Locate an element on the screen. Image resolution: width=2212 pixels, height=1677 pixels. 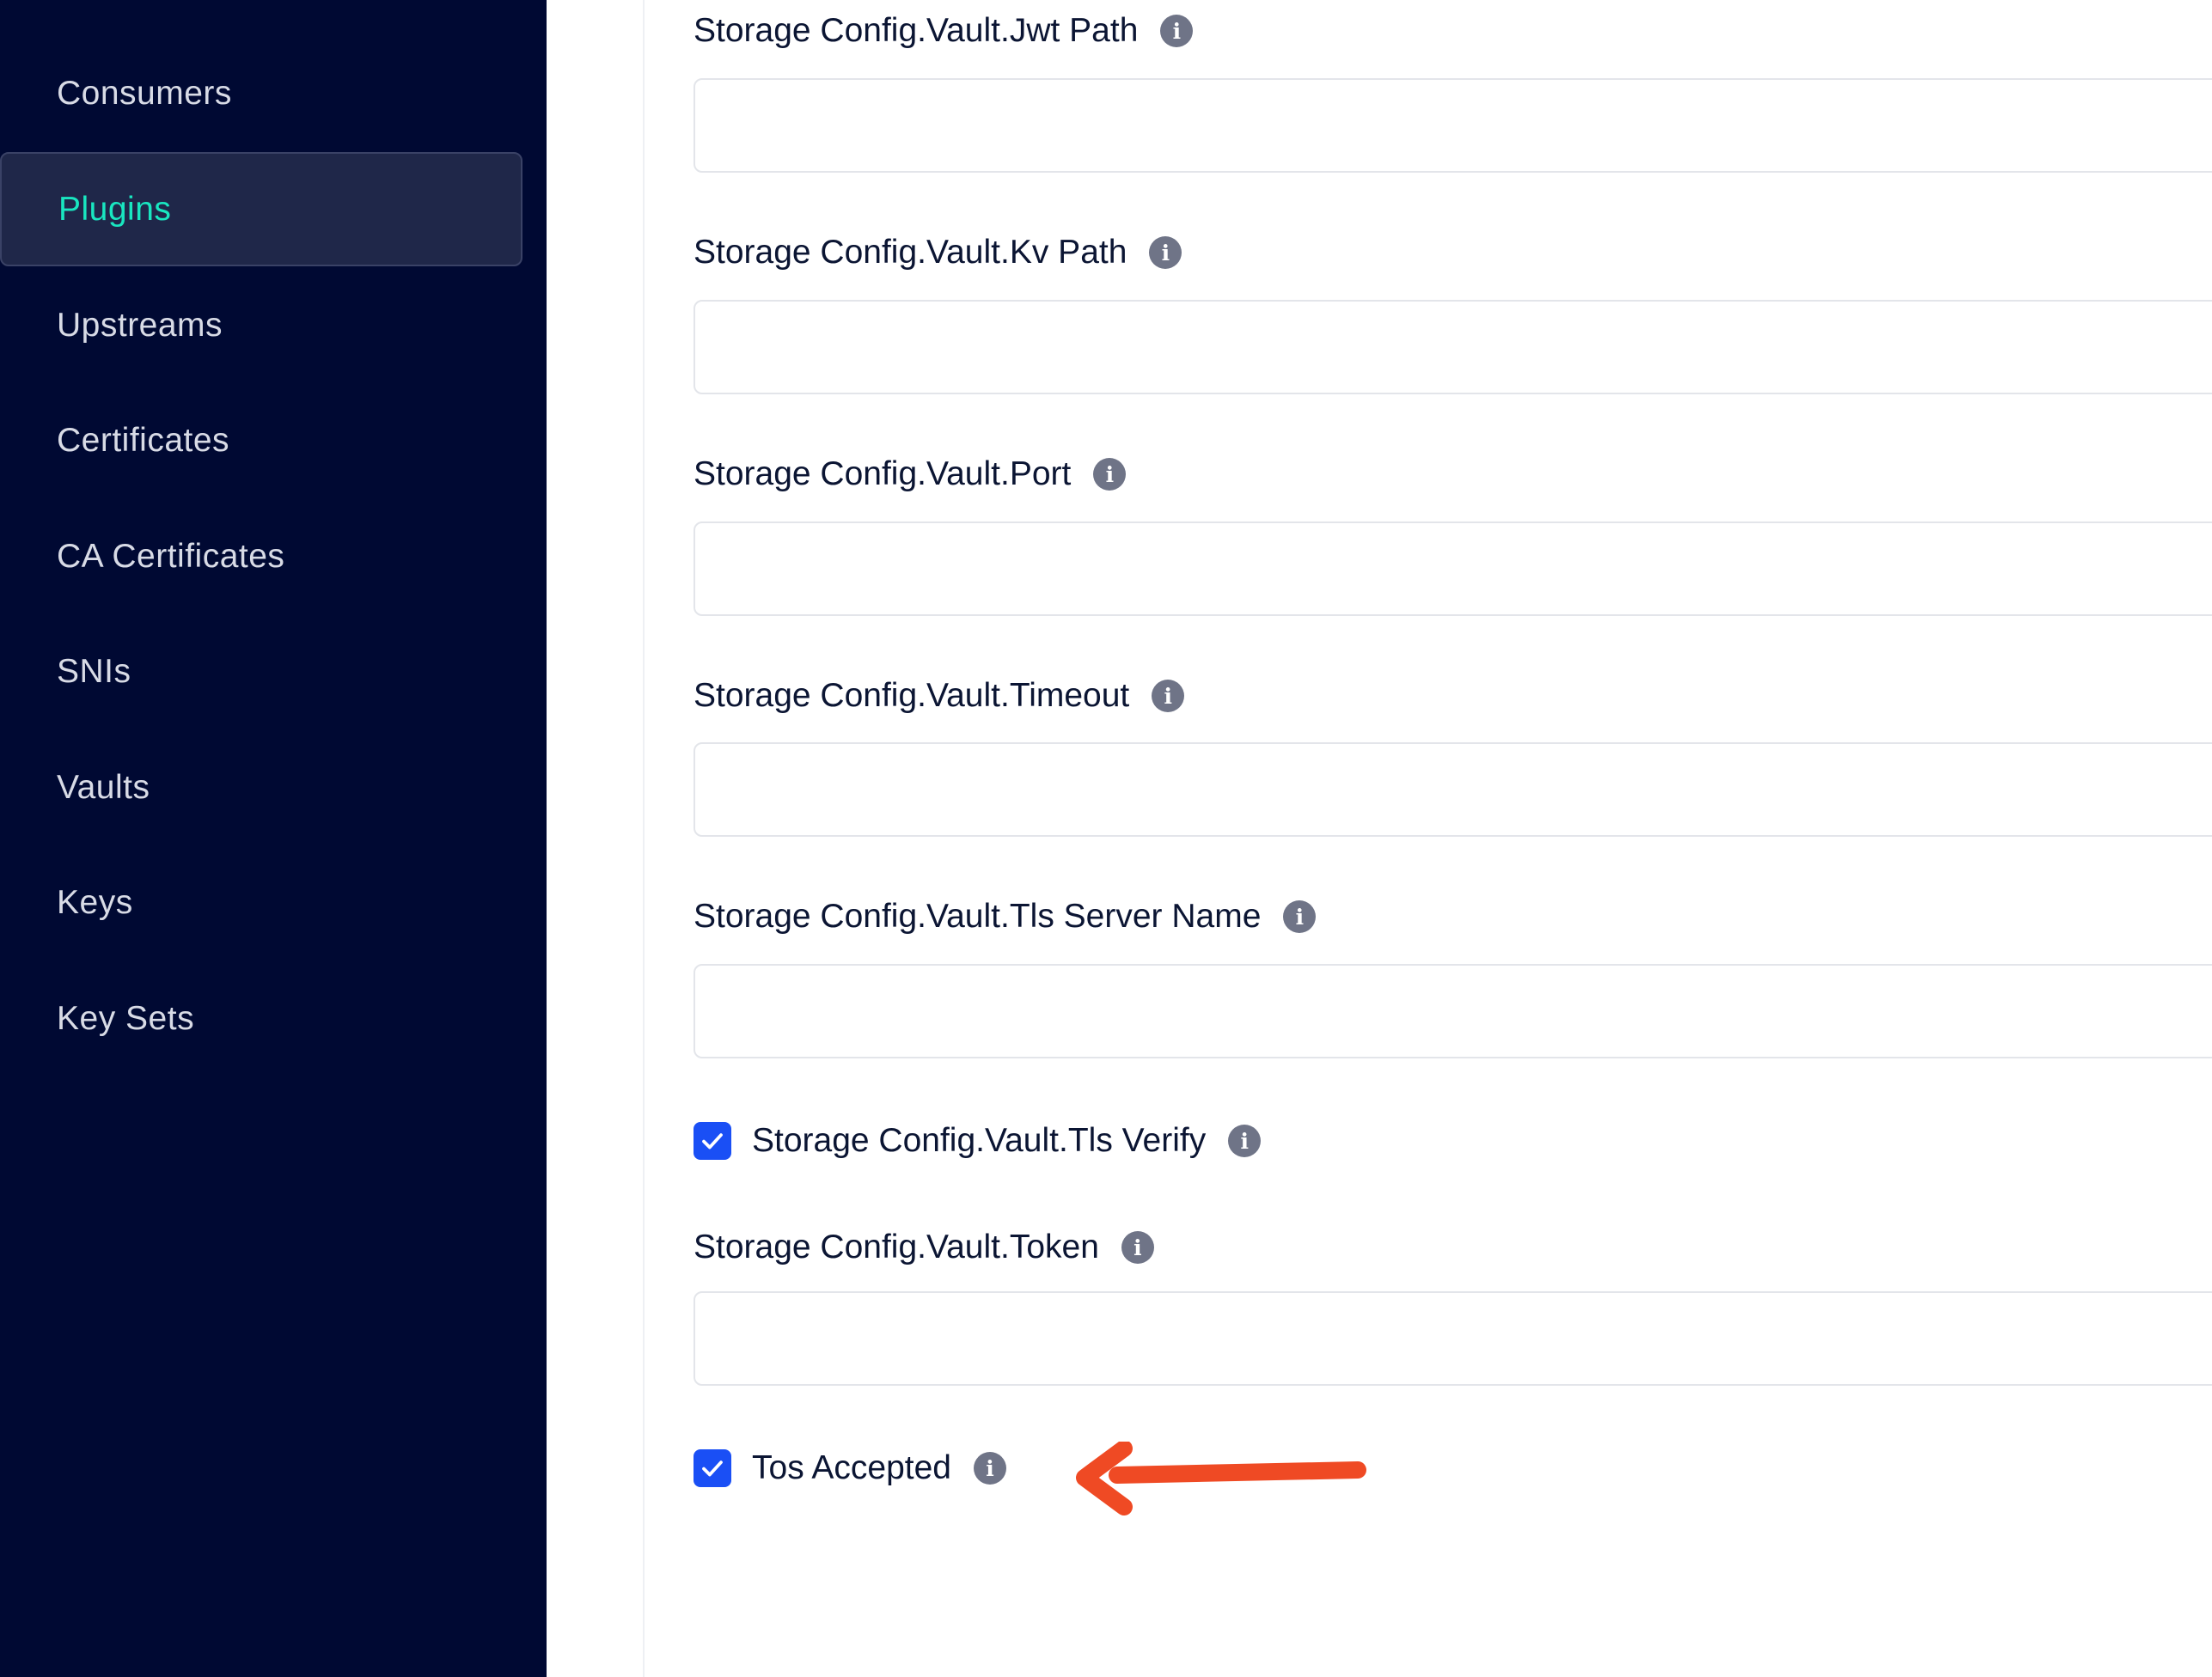
timeout-label: Storage Config.Vault.Timeout i is located at coordinates (939, 696).